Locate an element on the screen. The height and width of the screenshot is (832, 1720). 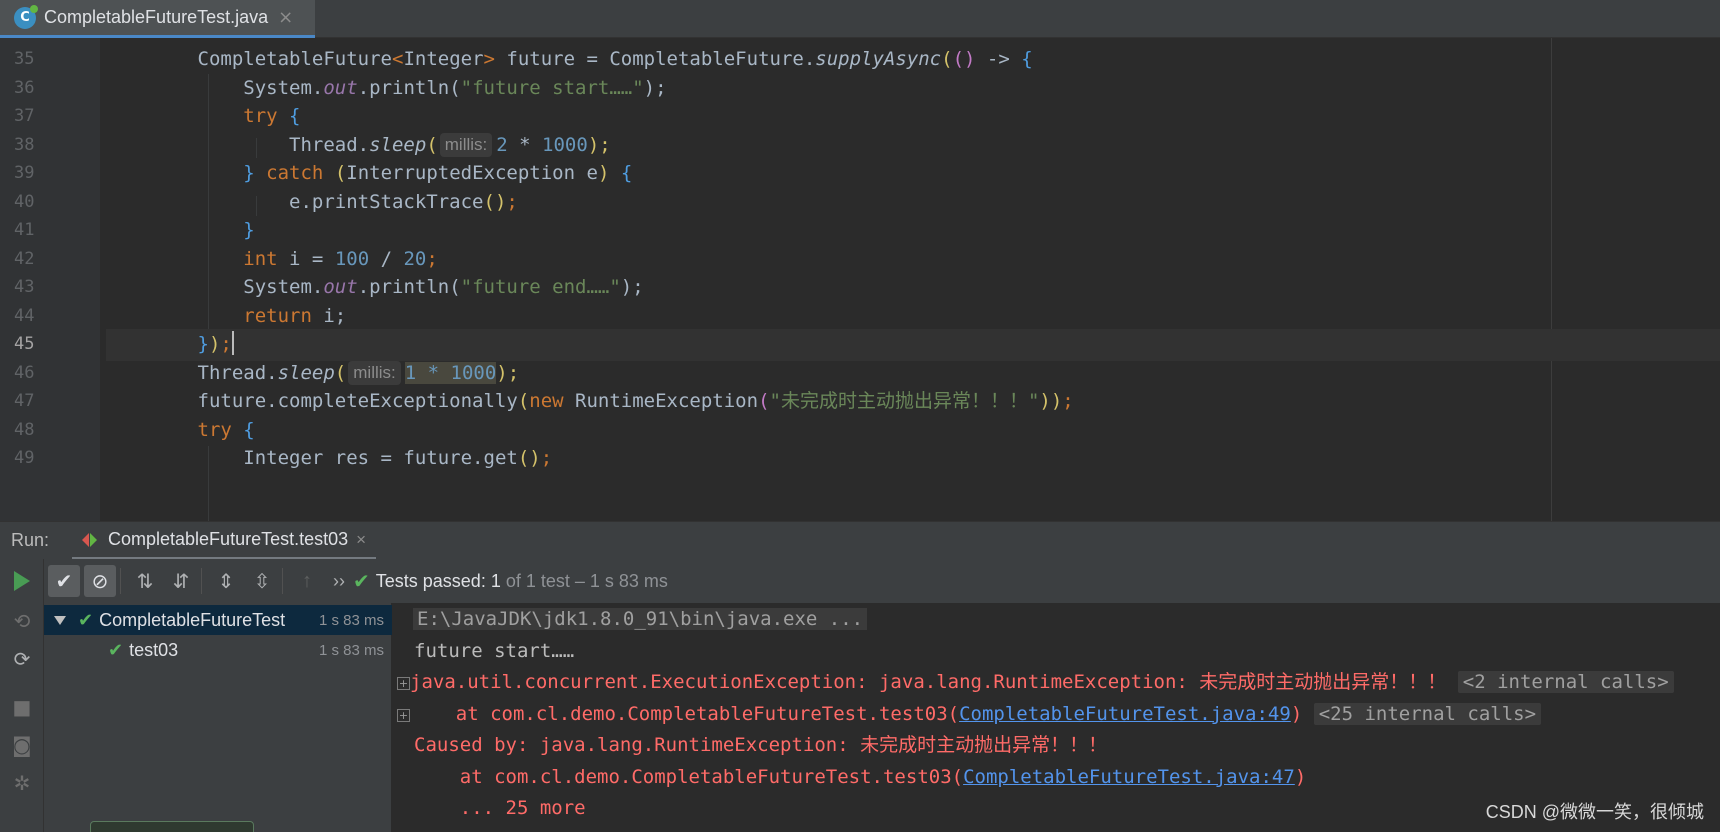
run-panel-header: Run: CompletableFutureTest.test03 × is located at coordinates (860, 540).